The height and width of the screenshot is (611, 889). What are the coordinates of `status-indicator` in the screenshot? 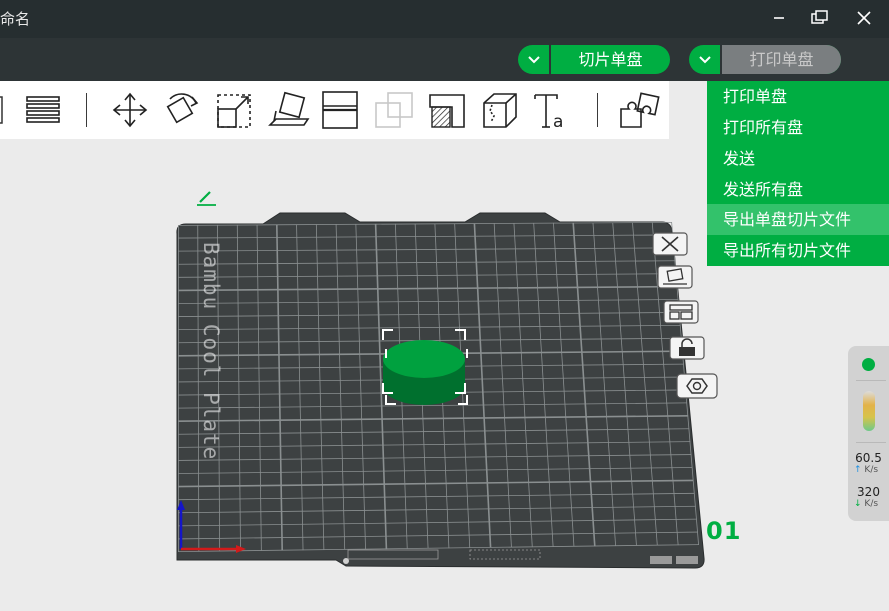 It's located at (868, 364).